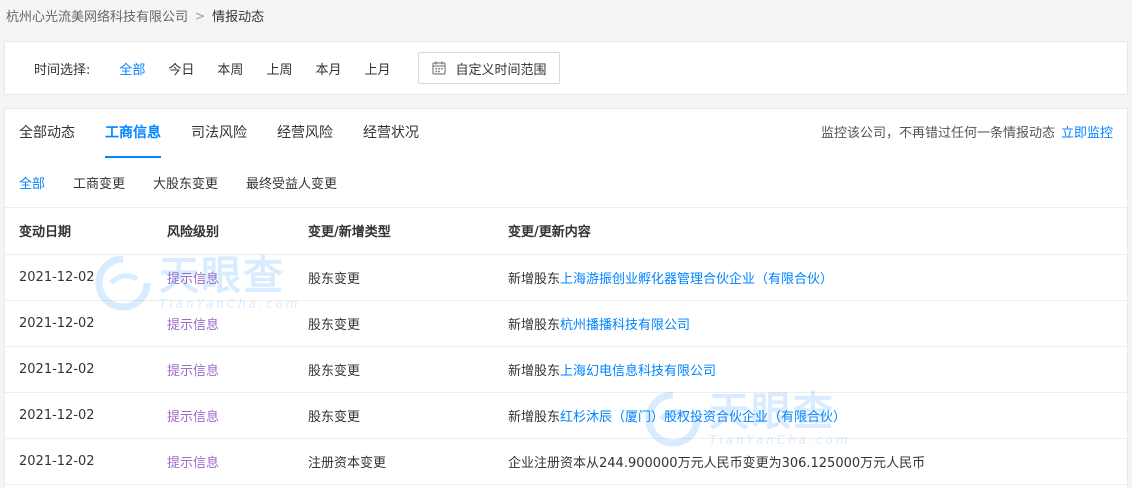 This screenshot has height=488, width=1132. Describe the element at coordinates (439, 68) in the screenshot. I see `calendar-icon` at that location.